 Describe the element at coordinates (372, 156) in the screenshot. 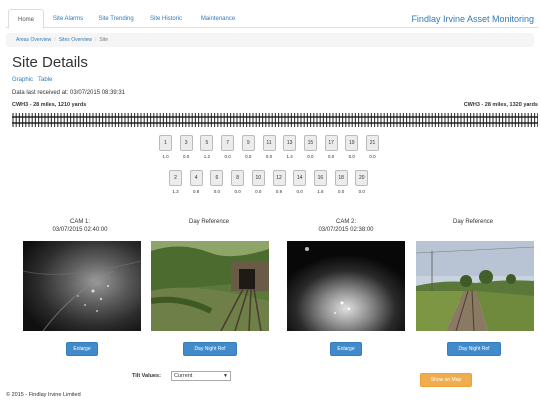

I see `sensor-21-value: 0.0` at that location.